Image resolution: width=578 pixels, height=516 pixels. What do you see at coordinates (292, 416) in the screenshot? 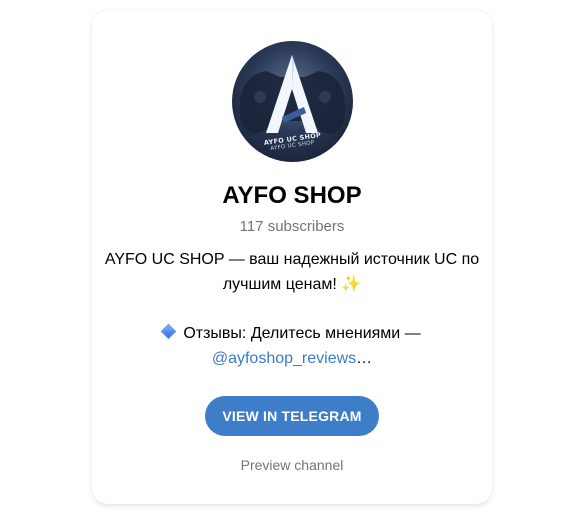
I see `view-in-telegram-button: VIEW IN TELEGRAM` at bounding box center [292, 416].